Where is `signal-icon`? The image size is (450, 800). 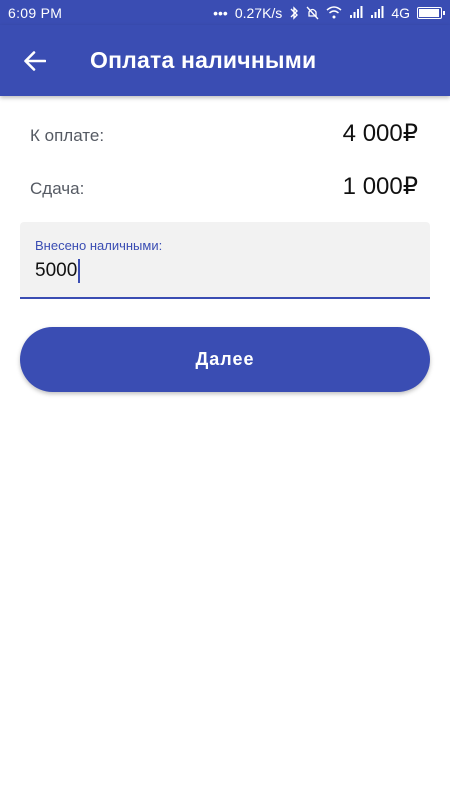 signal-icon is located at coordinates (356, 12).